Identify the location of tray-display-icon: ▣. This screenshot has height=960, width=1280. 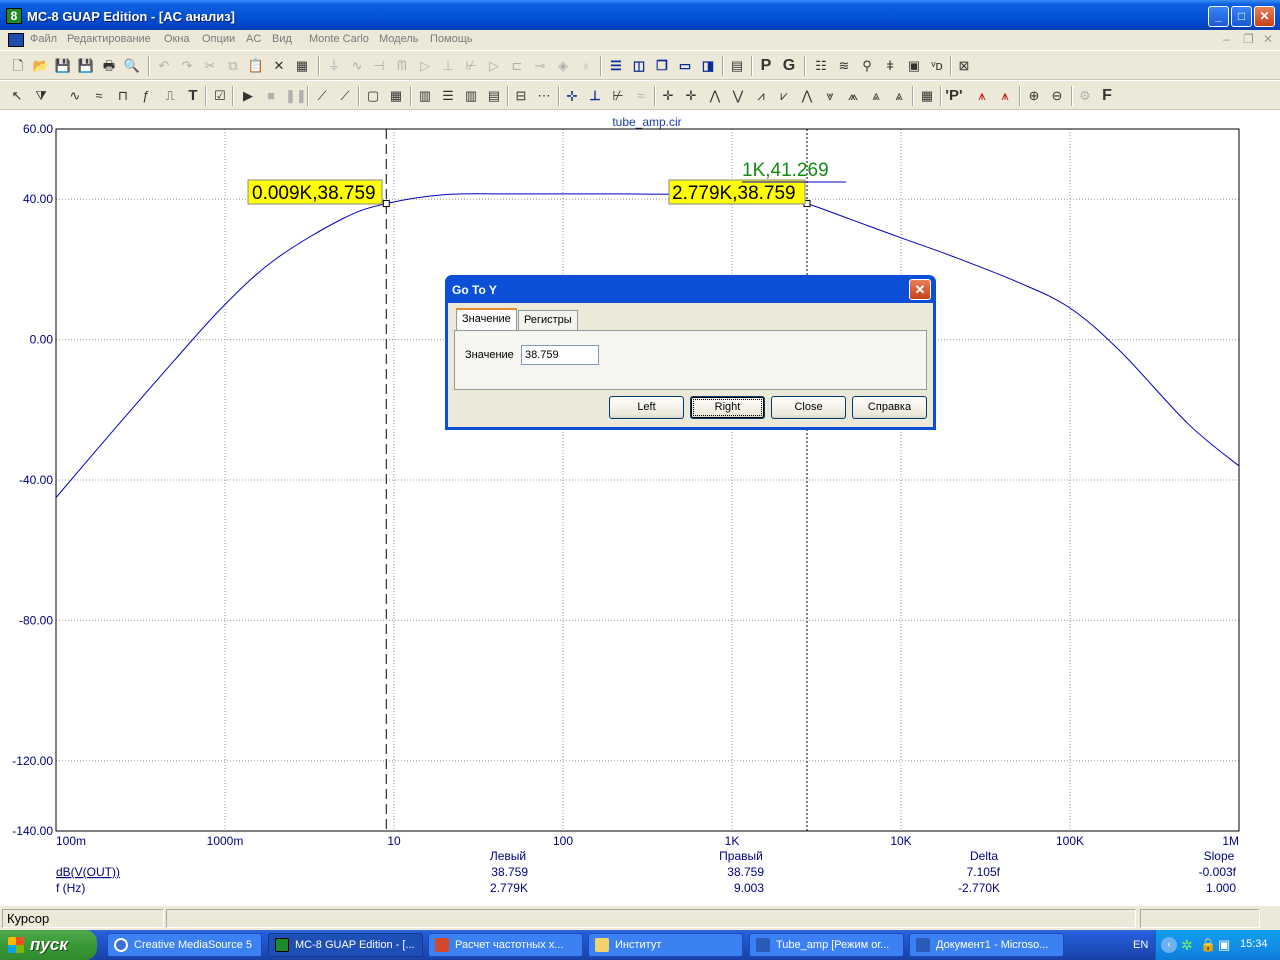
(1224, 945).